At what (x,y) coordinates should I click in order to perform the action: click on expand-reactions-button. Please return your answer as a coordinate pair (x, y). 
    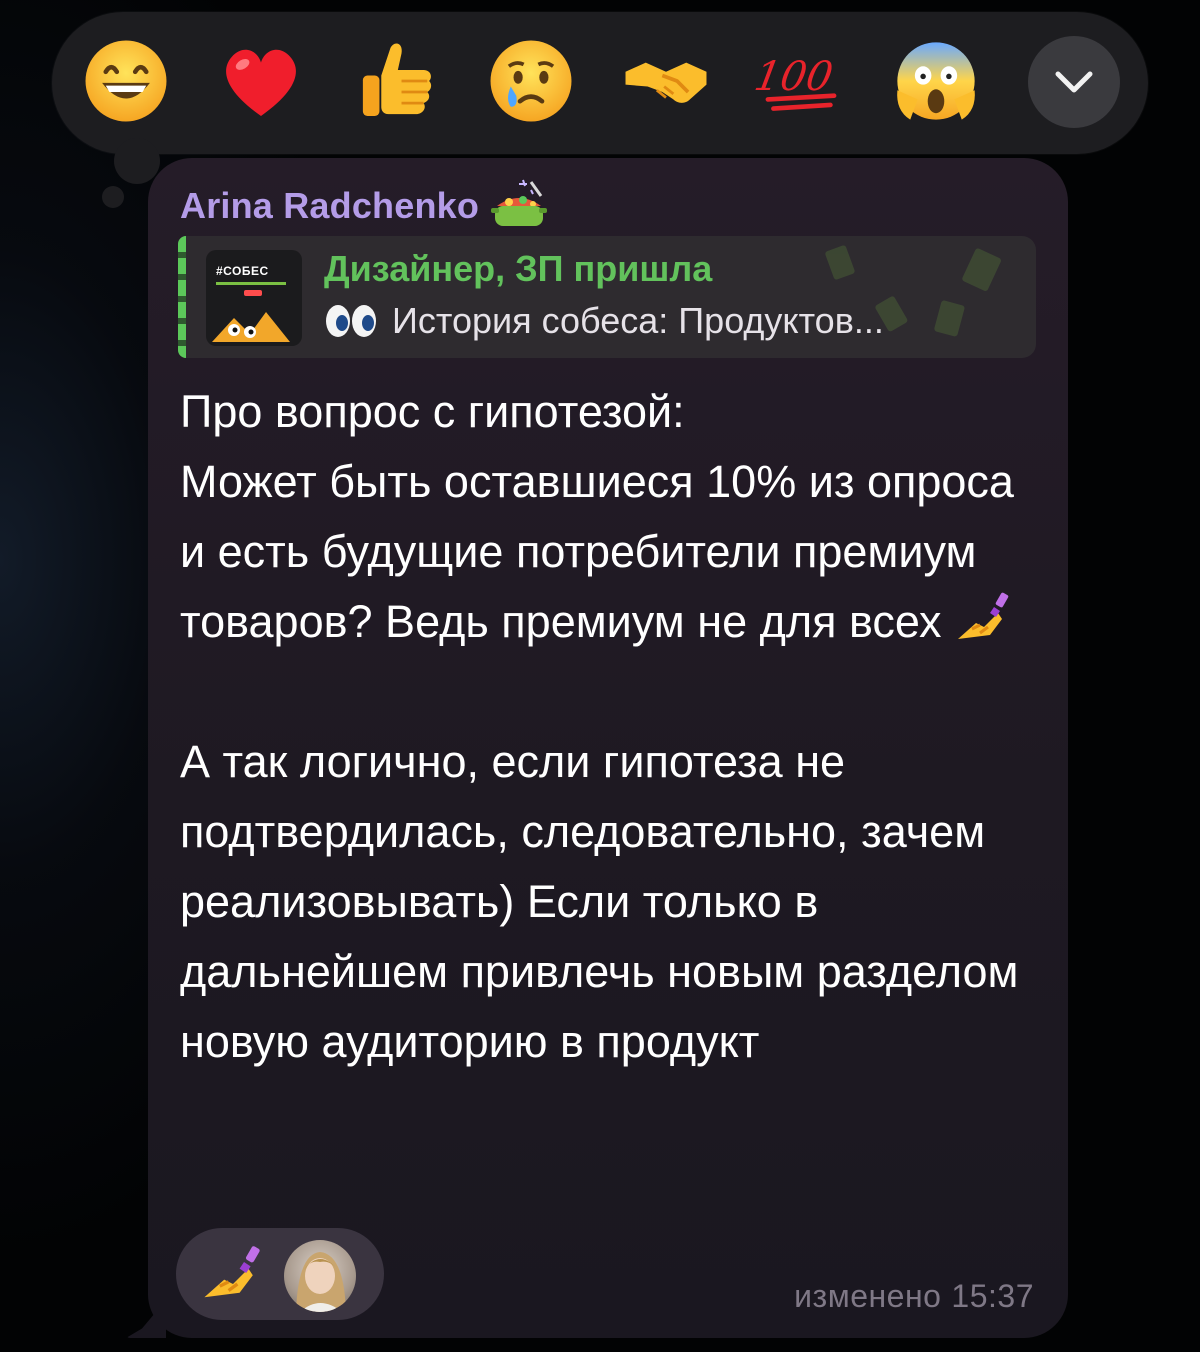
    Looking at the image, I should click on (1074, 82).